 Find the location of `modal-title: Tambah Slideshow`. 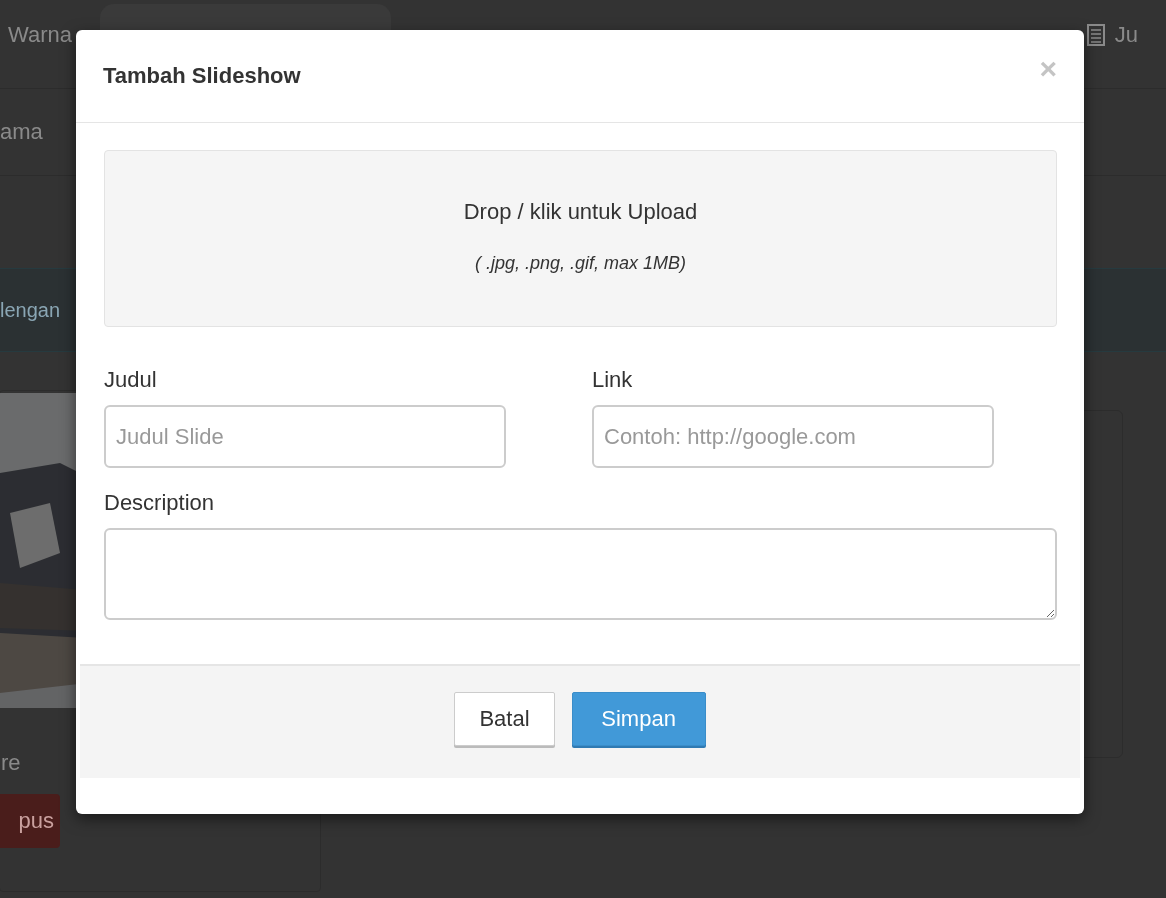

modal-title: Tambah Slideshow is located at coordinates (202, 76).